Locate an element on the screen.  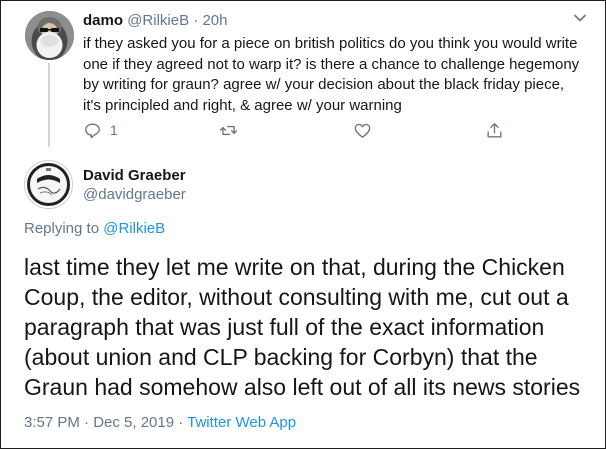
replying-prefix: Replying to is located at coordinates (62, 228).